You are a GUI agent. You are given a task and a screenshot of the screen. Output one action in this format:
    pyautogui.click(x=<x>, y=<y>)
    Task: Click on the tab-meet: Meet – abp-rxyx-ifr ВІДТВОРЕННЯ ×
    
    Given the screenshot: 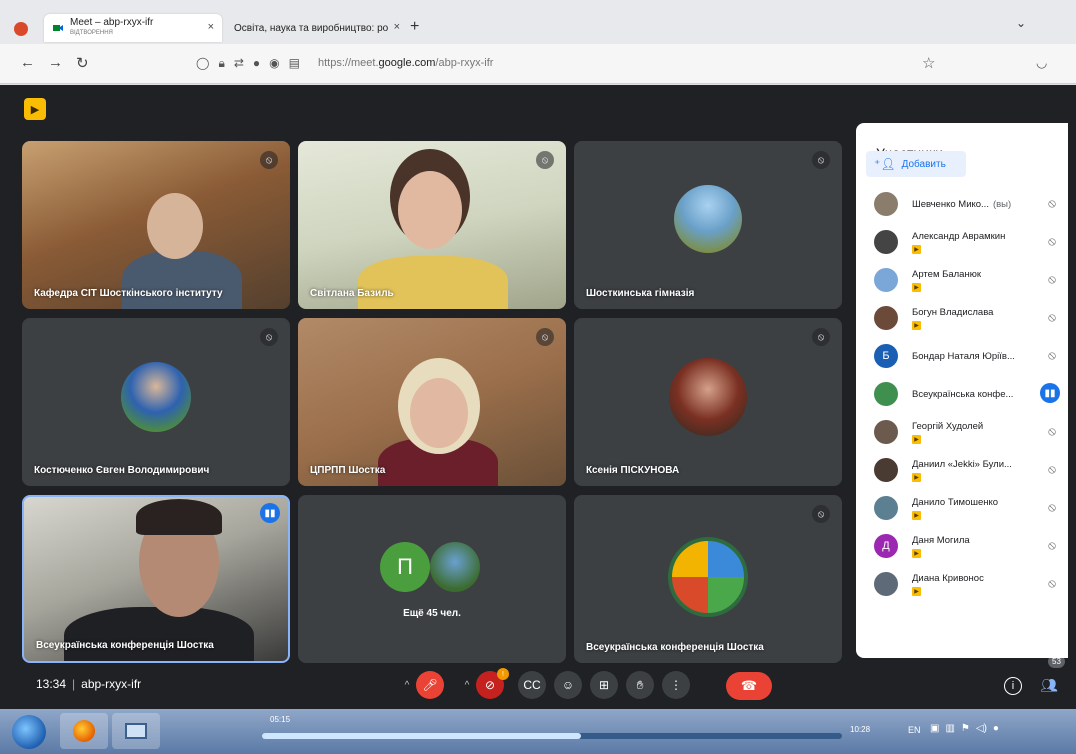 What is the action you would take?
    pyautogui.click(x=133, y=28)
    